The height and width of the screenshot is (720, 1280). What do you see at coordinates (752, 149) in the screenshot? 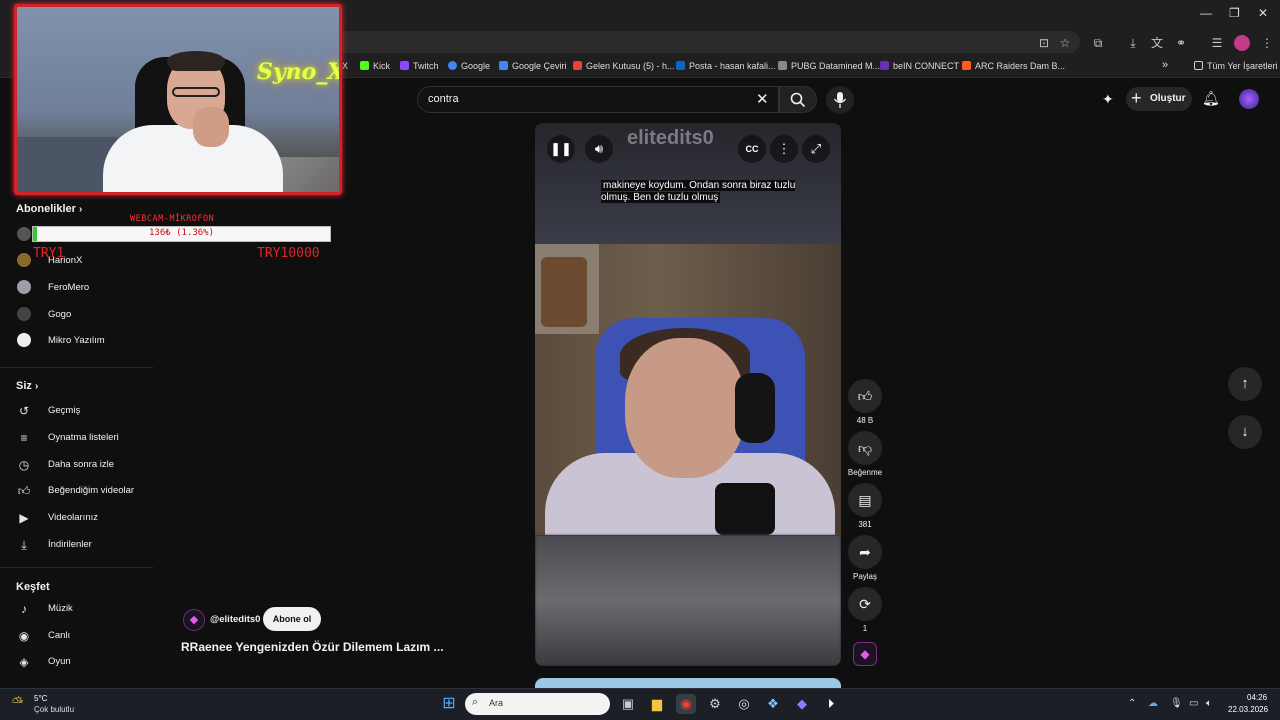
I see `captions-button: CC` at bounding box center [752, 149].